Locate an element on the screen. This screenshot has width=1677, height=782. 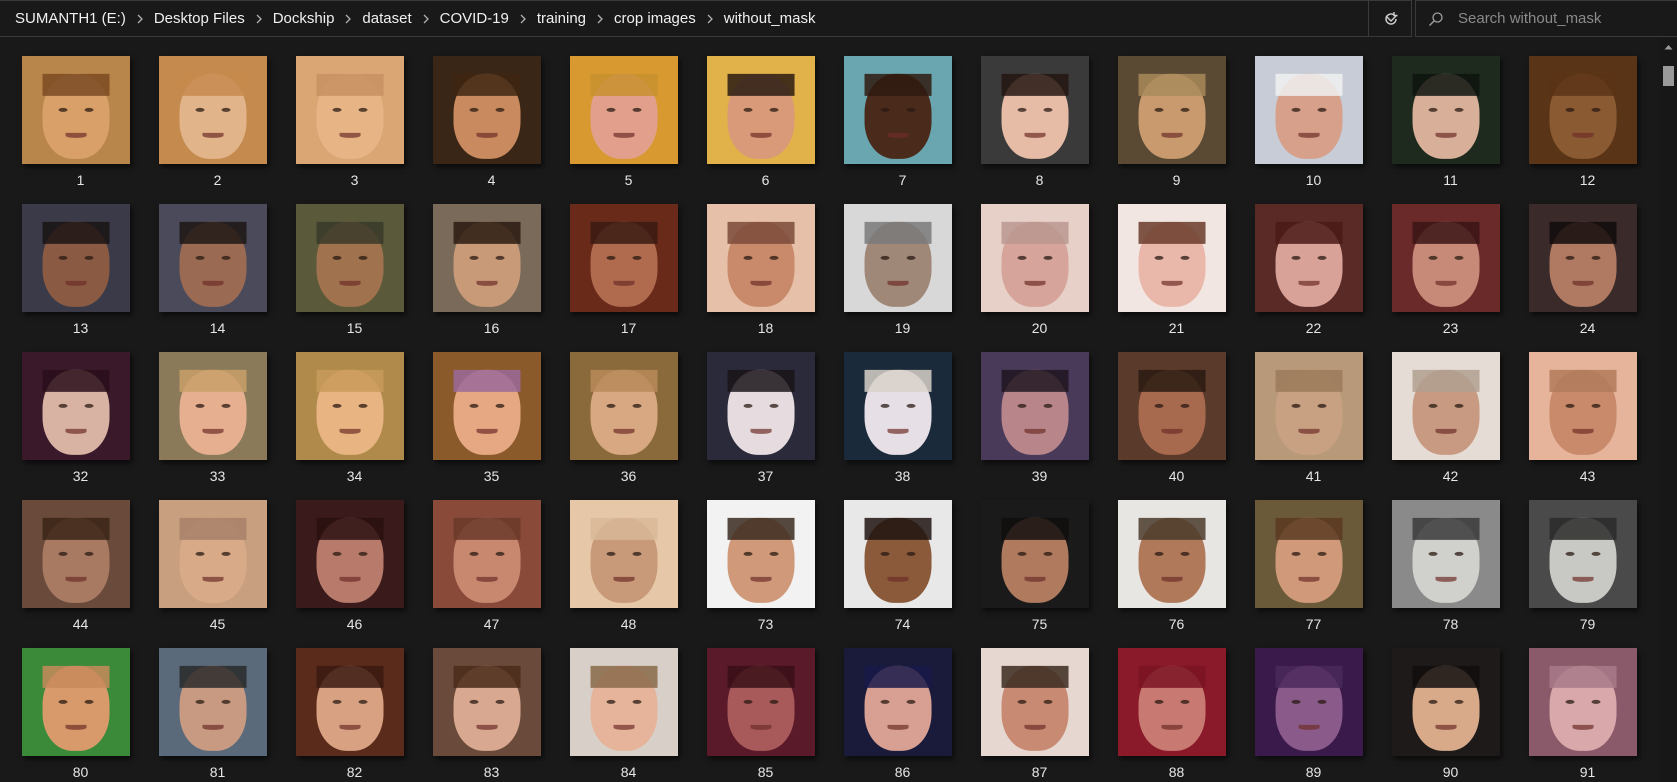
file-tile: 14 is located at coordinates (217, 274).